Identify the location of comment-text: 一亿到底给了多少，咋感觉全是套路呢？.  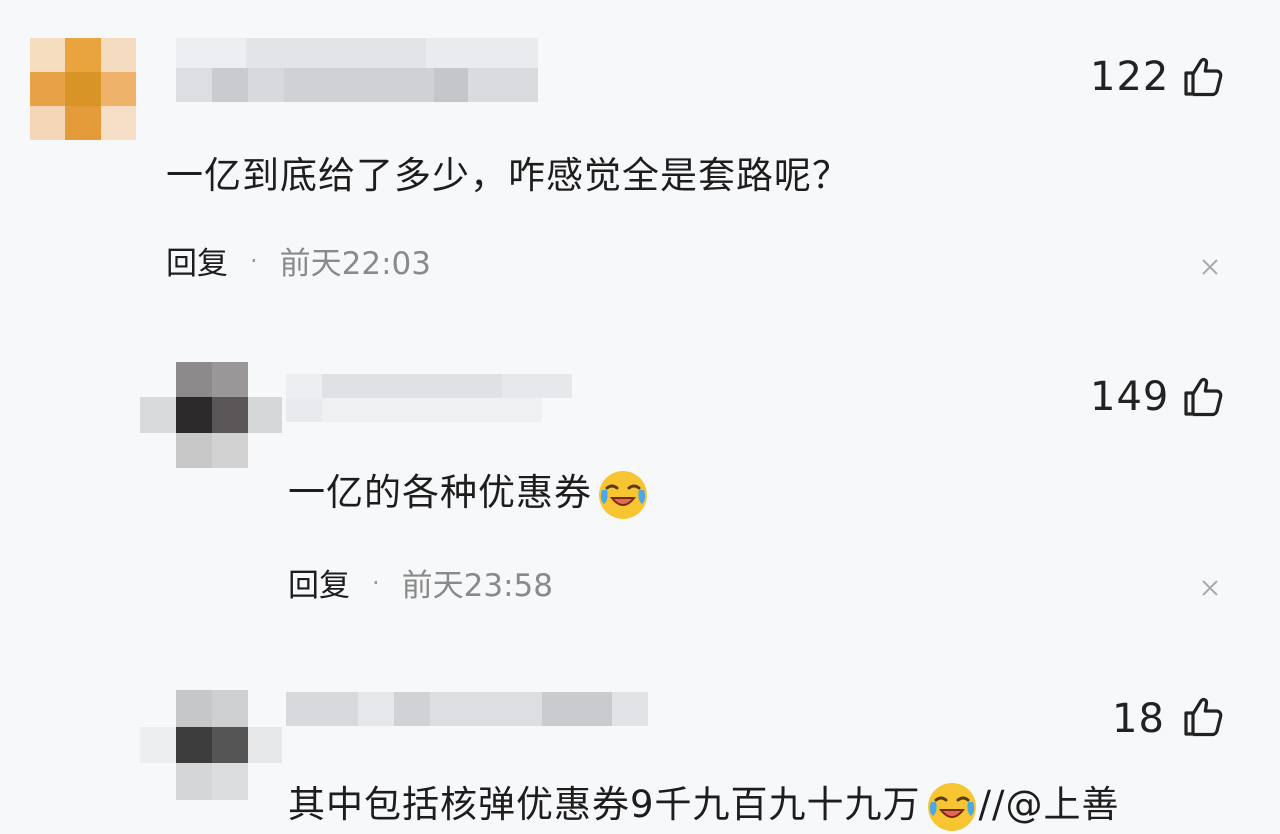
(508, 175).